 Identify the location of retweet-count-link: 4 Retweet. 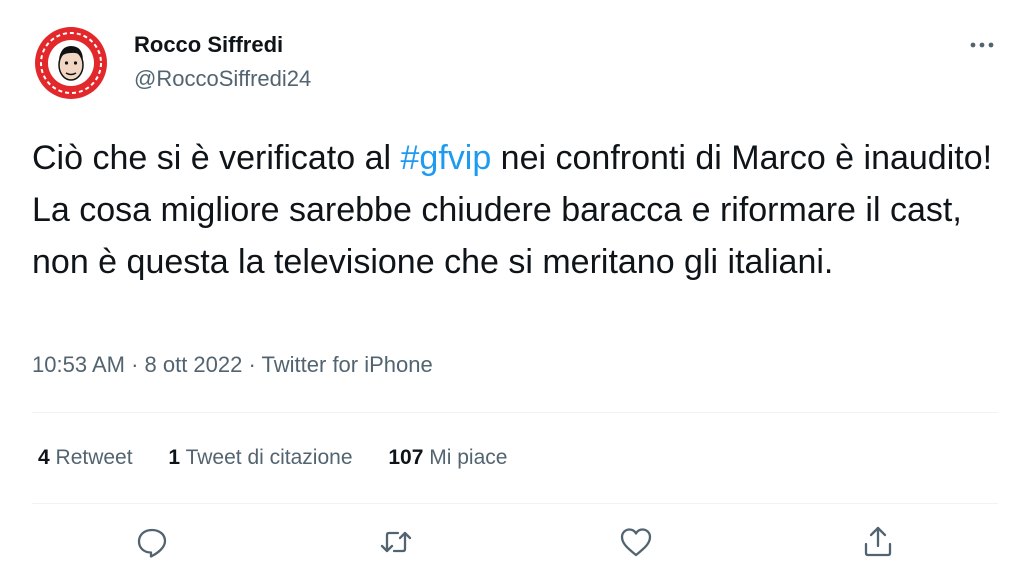
(85, 458).